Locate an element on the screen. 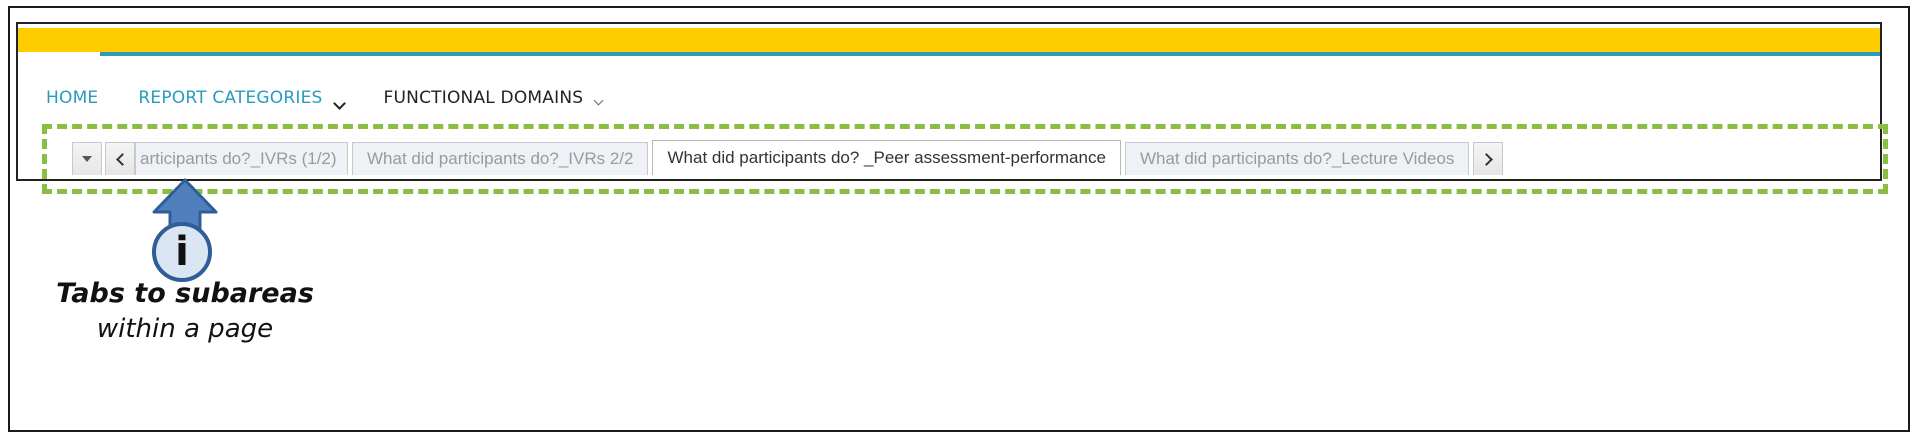 The width and height of the screenshot is (1918, 439). nav-home: HOME is located at coordinates (72, 98).